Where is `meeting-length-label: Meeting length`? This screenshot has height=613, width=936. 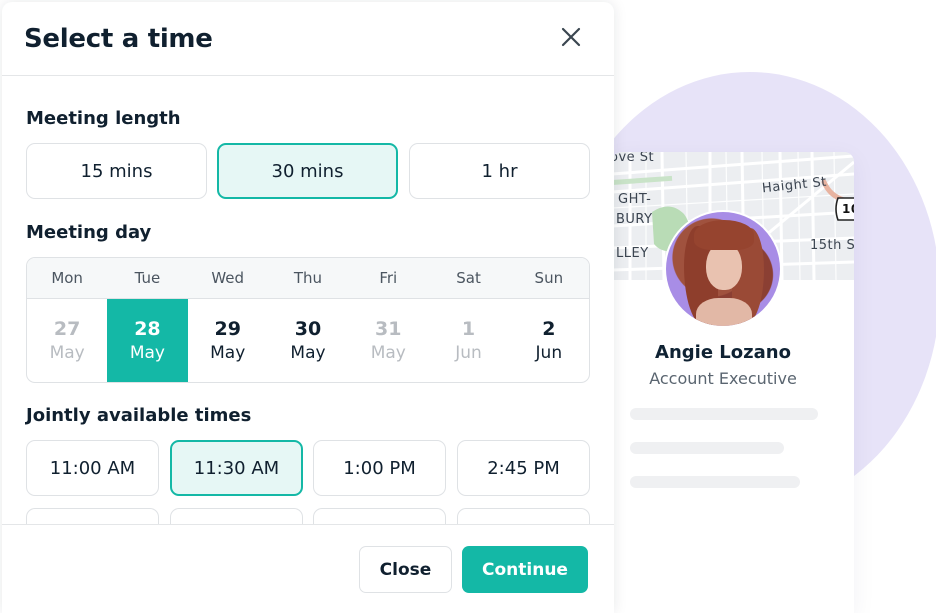
meeting-length-label: Meeting length is located at coordinates (103, 118).